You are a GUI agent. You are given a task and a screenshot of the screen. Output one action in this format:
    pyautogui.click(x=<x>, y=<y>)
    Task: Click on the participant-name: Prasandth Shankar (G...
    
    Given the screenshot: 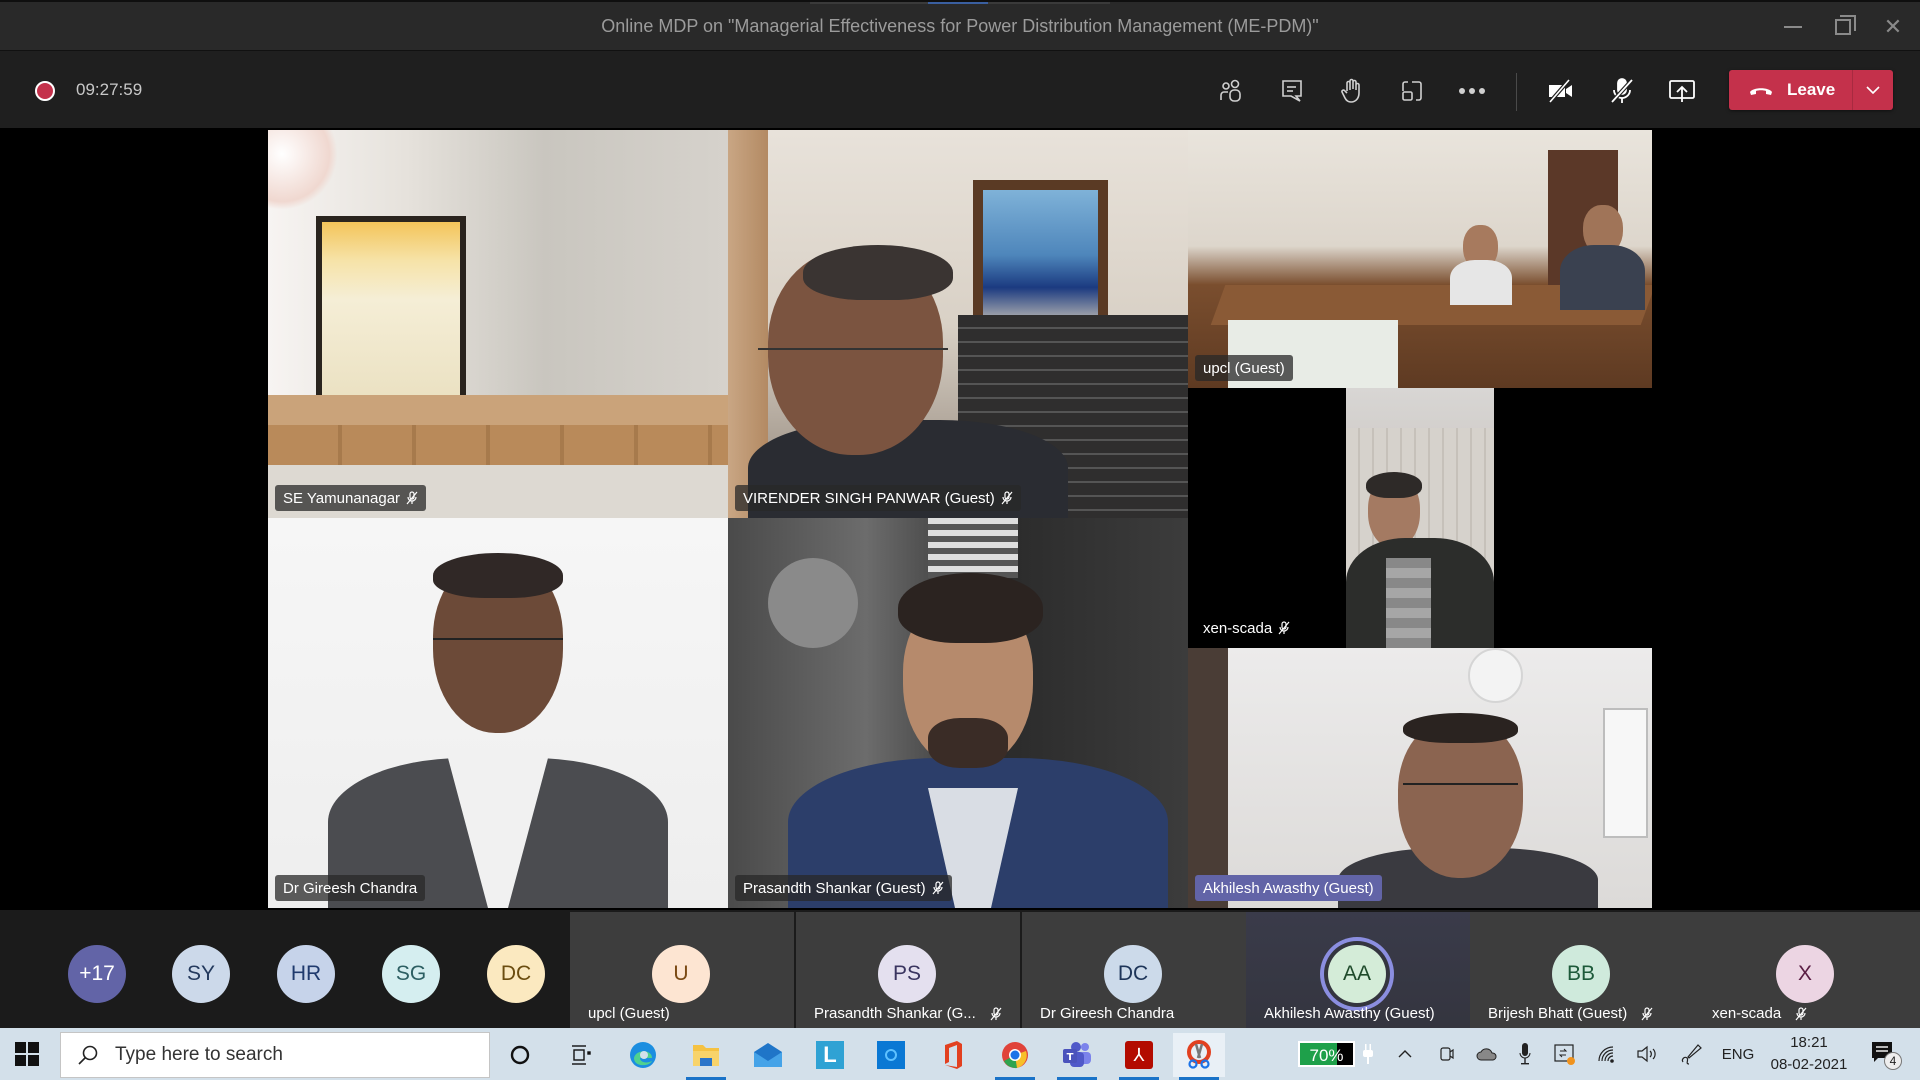 What is the action you would take?
    pyautogui.click(x=895, y=1013)
    